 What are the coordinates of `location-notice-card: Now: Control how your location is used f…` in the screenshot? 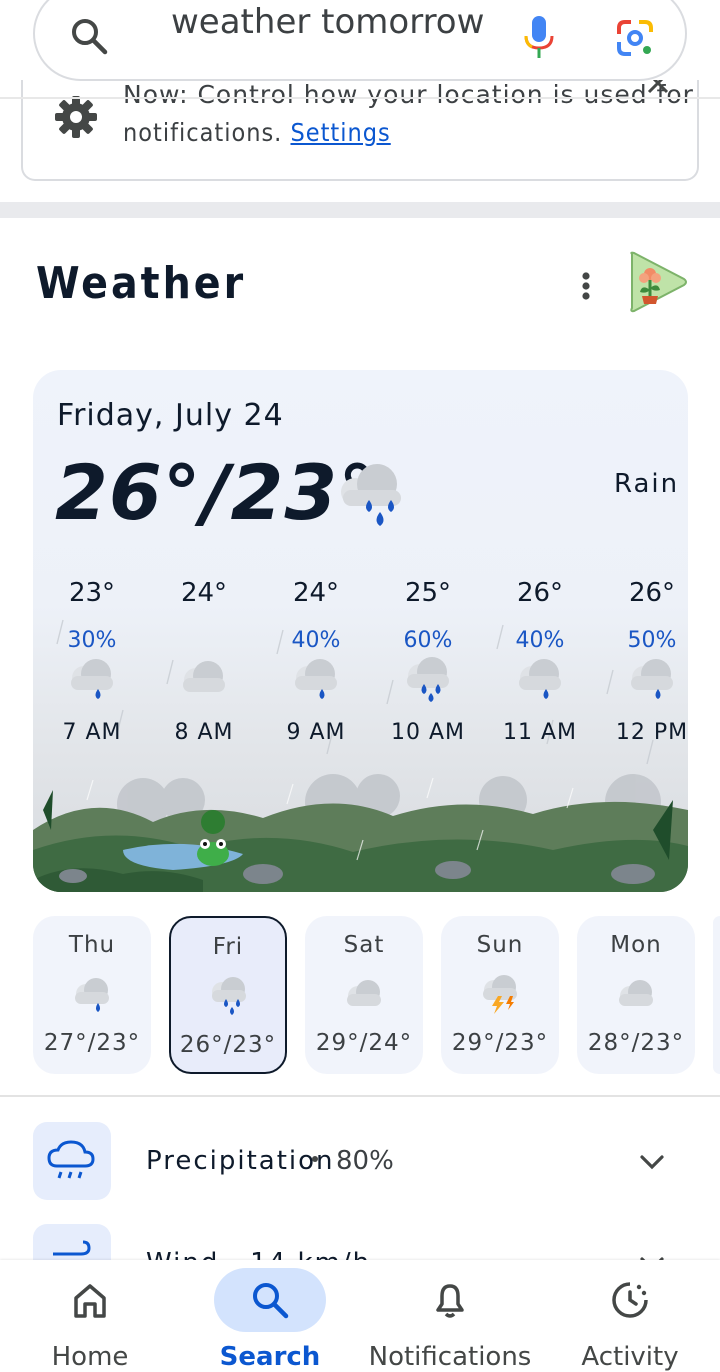 It's located at (360, 130).